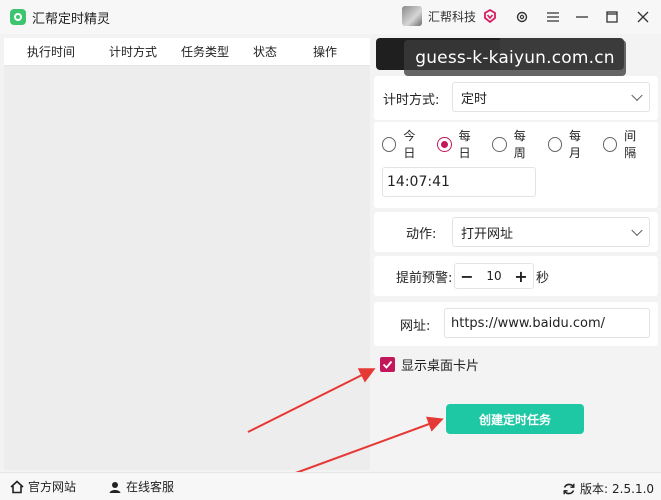 The image size is (661, 500). Describe the element at coordinates (547, 323) in the screenshot. I see `url-input: https://www.baidu.com/` at that location.